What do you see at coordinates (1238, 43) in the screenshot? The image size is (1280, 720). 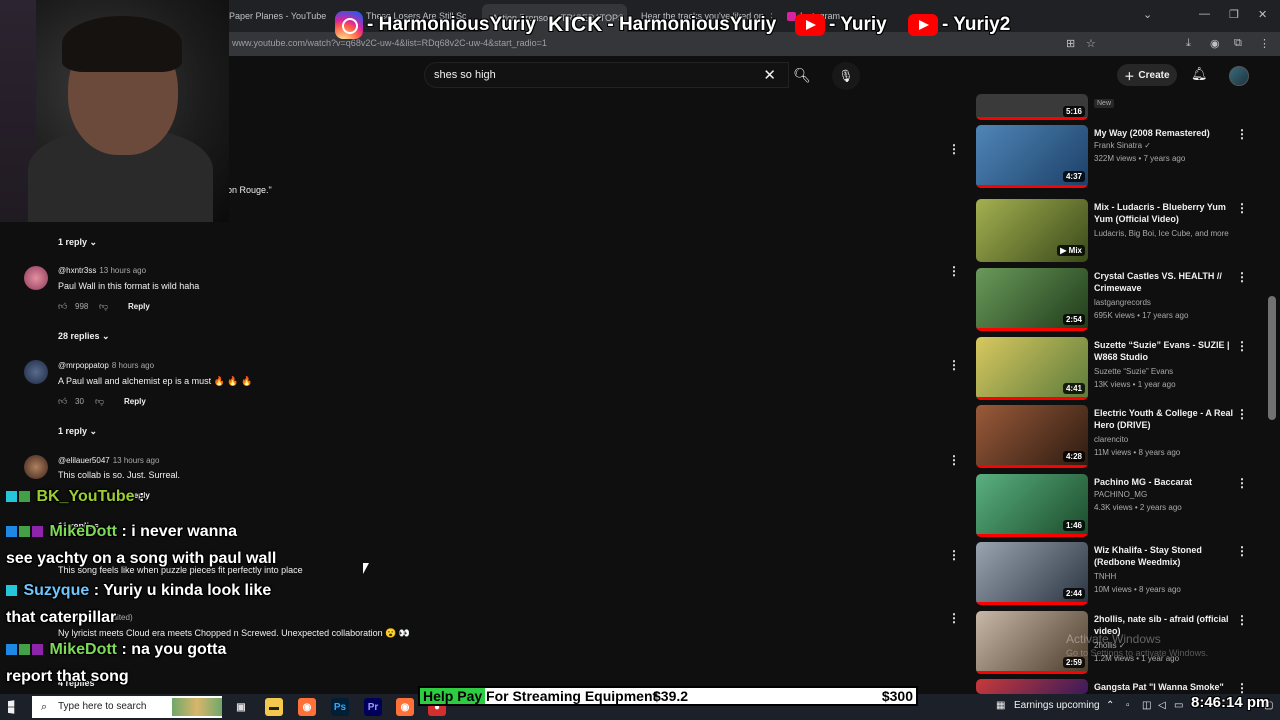 I see `extensions-icon: ⧉` at bounding box center [1238, 43].